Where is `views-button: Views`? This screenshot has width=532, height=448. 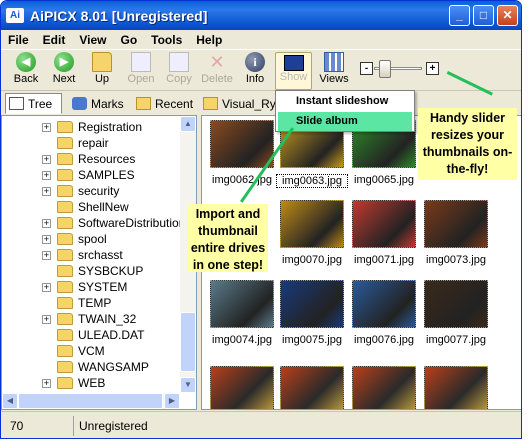 views-button: Views is located at coordinates (334, 68).